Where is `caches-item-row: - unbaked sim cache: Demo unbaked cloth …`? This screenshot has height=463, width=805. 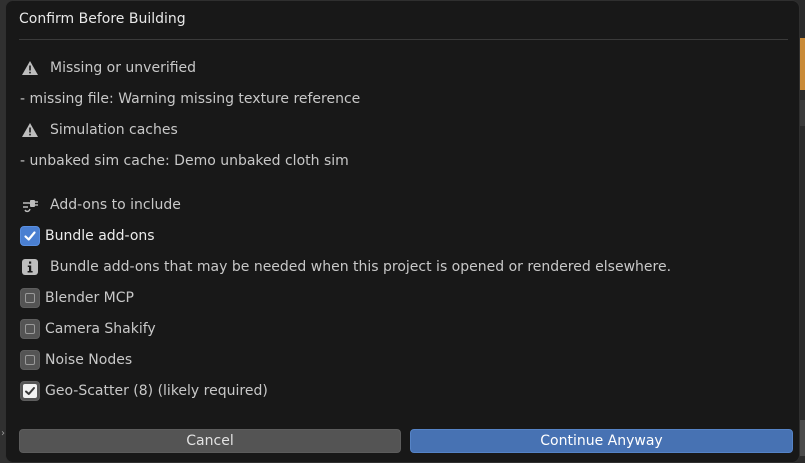 caches-item-row: - unbaked sim cache: Demo unbaked cloth … is located at coordinates (403, 161).